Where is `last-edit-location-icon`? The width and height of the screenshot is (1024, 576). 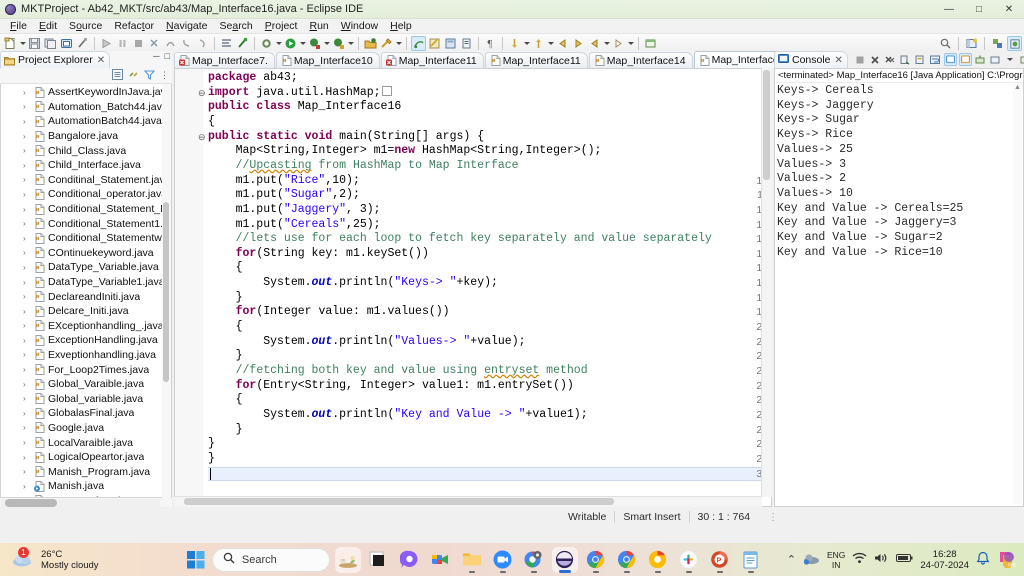
last-edit-location-icon is located at coordinates (562, 43).